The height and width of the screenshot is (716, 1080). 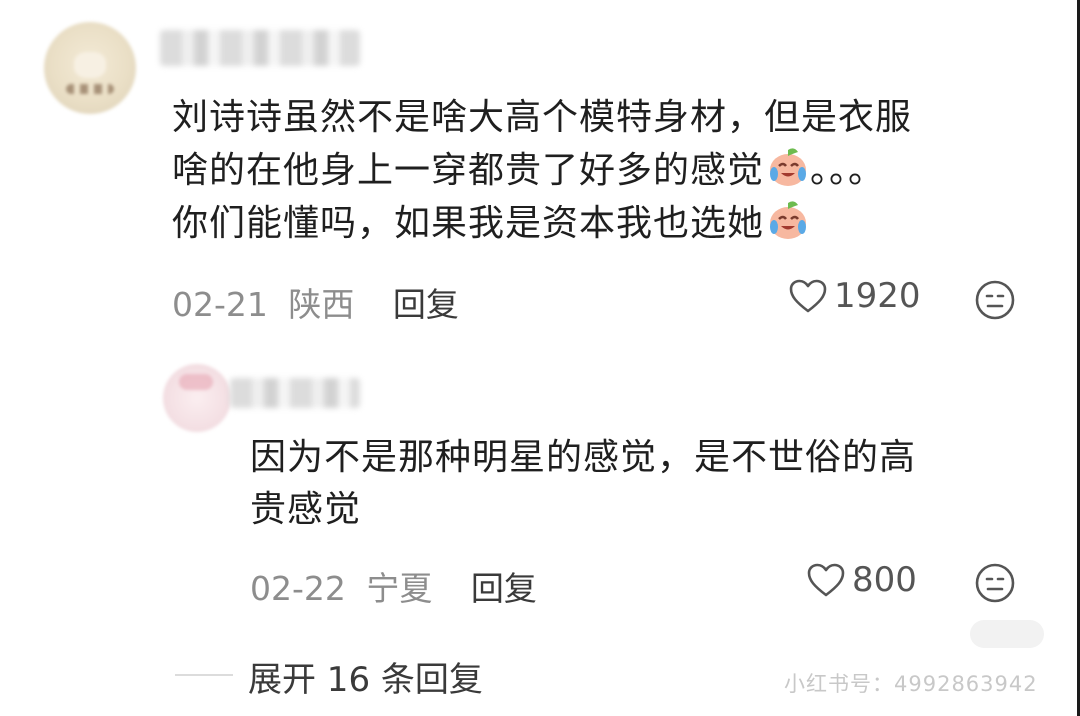 What do you see at coordinates (220, 304) in the screenshot?
I see `comment-date: 02-21` at bounding box center [220, 304].